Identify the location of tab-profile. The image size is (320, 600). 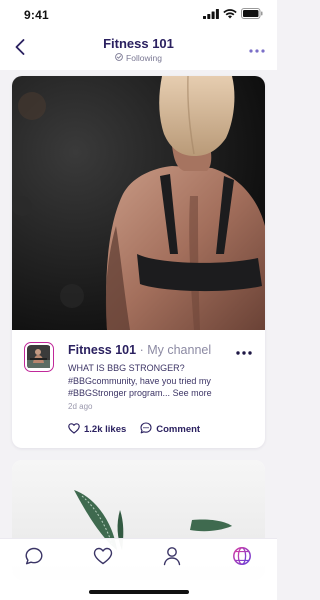
(172, 558).